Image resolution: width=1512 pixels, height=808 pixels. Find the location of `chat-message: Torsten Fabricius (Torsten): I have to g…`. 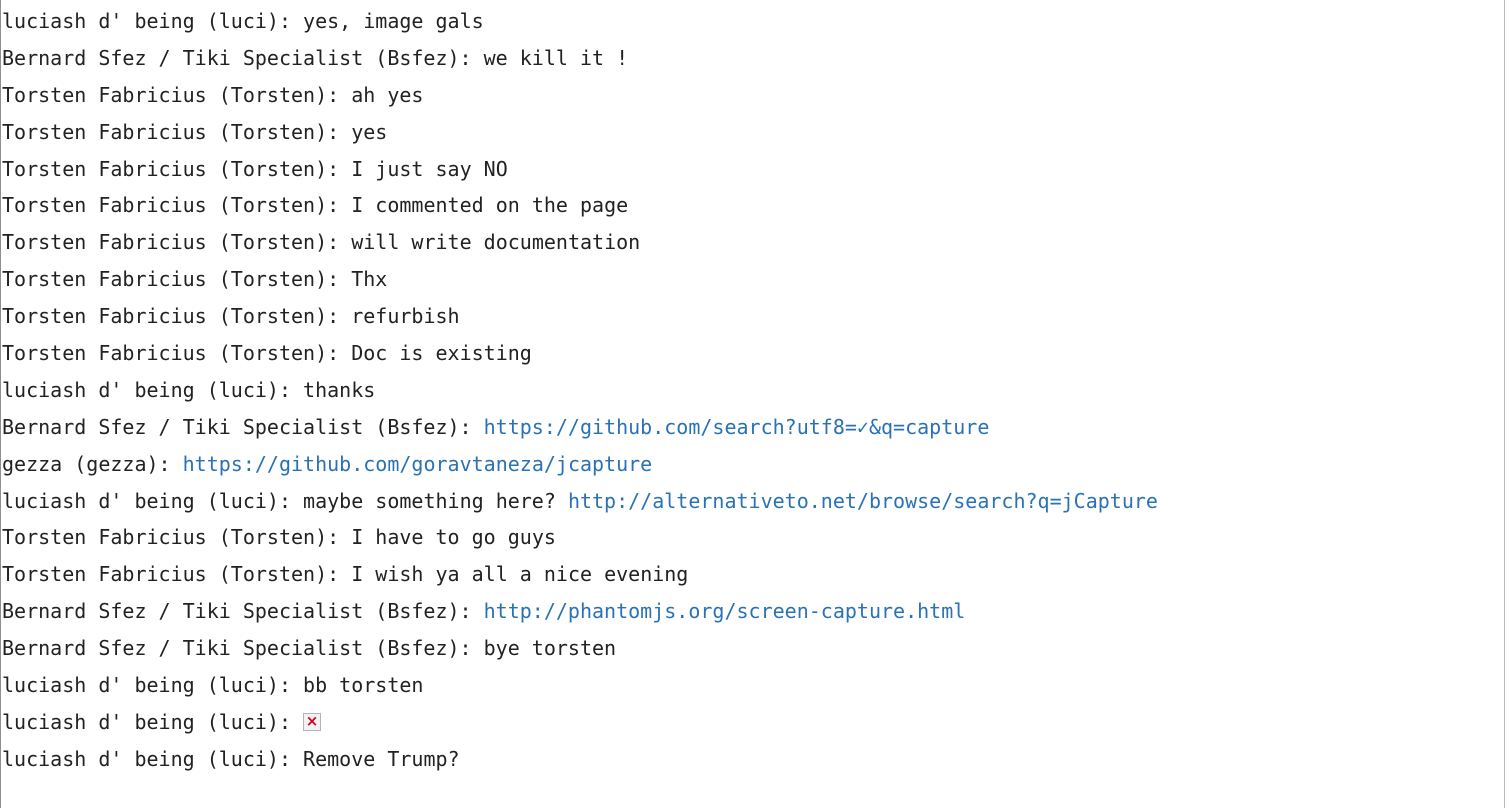

chat-message: Torsten Fabricius (Torsten): I have to g… is located at coordinates (752, 537).